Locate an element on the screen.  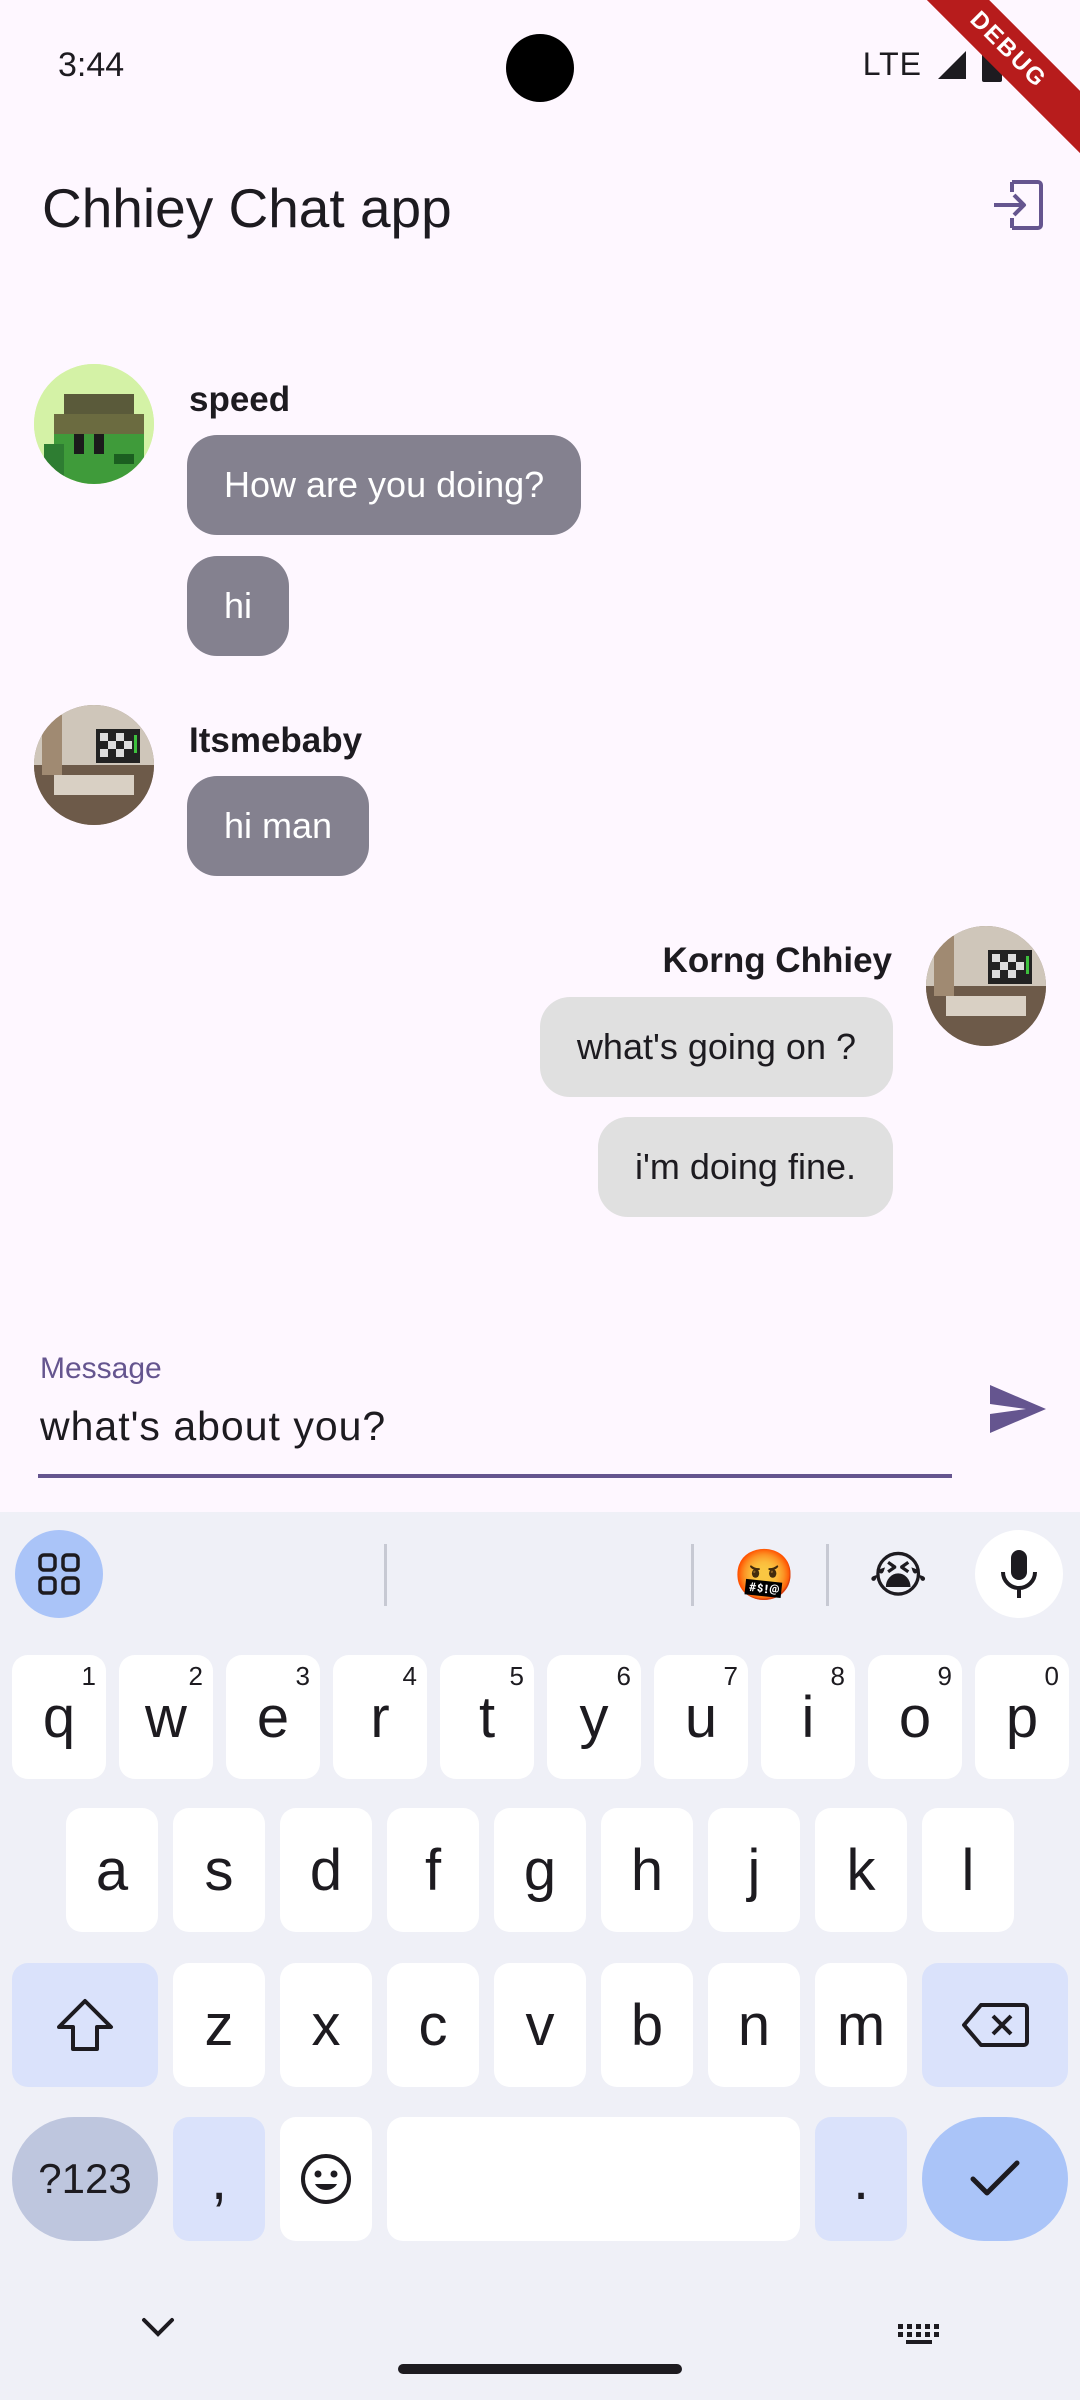
key-b: b is located at coordinates (647, 2025).